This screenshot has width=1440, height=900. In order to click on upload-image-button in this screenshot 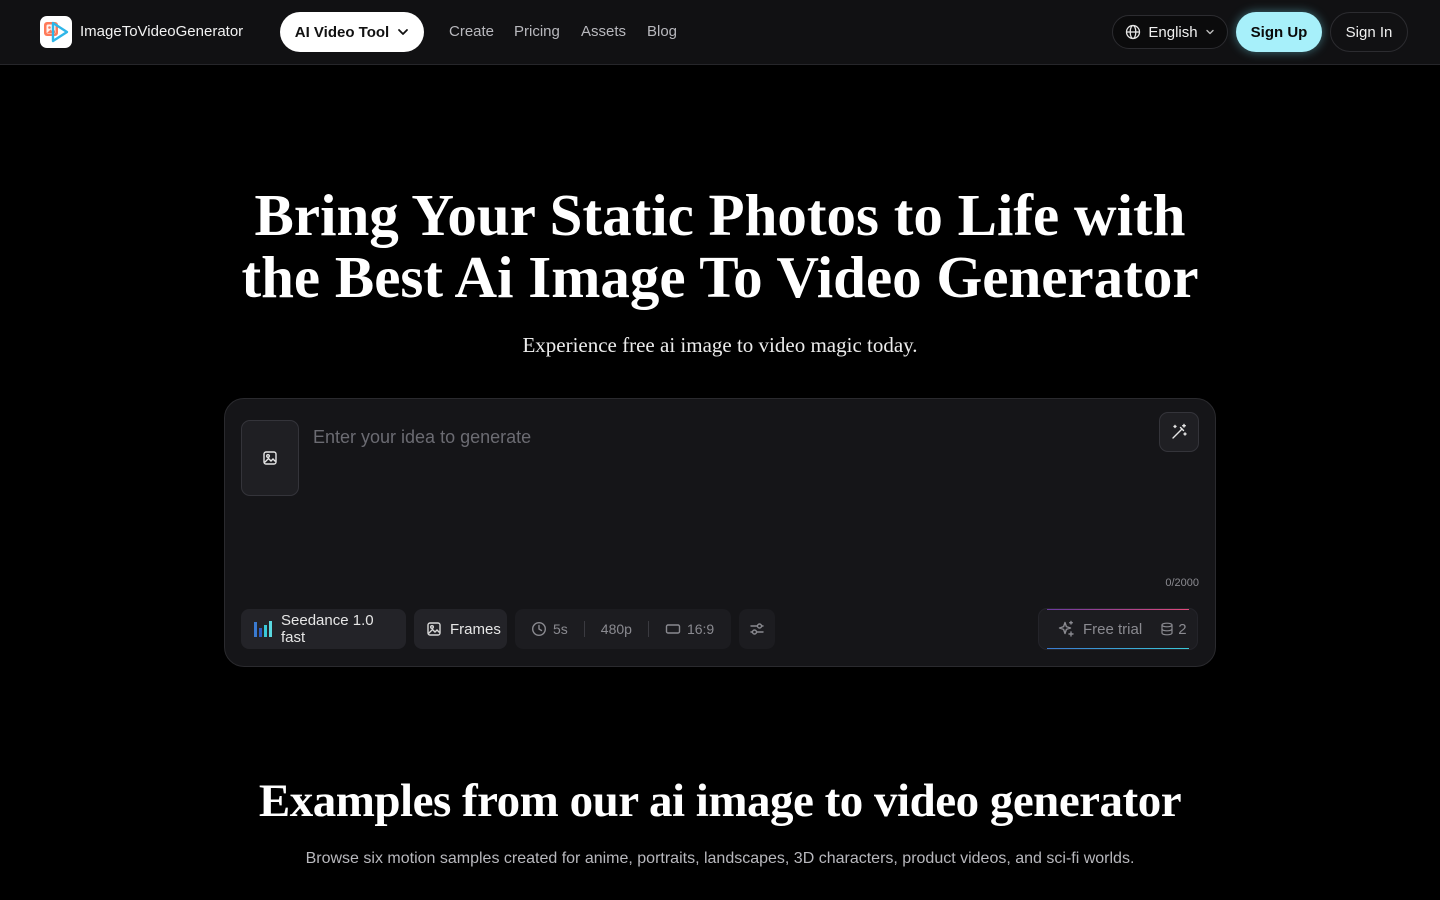, I will do `click(270, 458)`.